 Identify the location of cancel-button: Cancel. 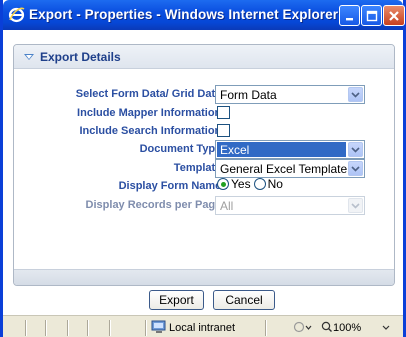
(244, 300).